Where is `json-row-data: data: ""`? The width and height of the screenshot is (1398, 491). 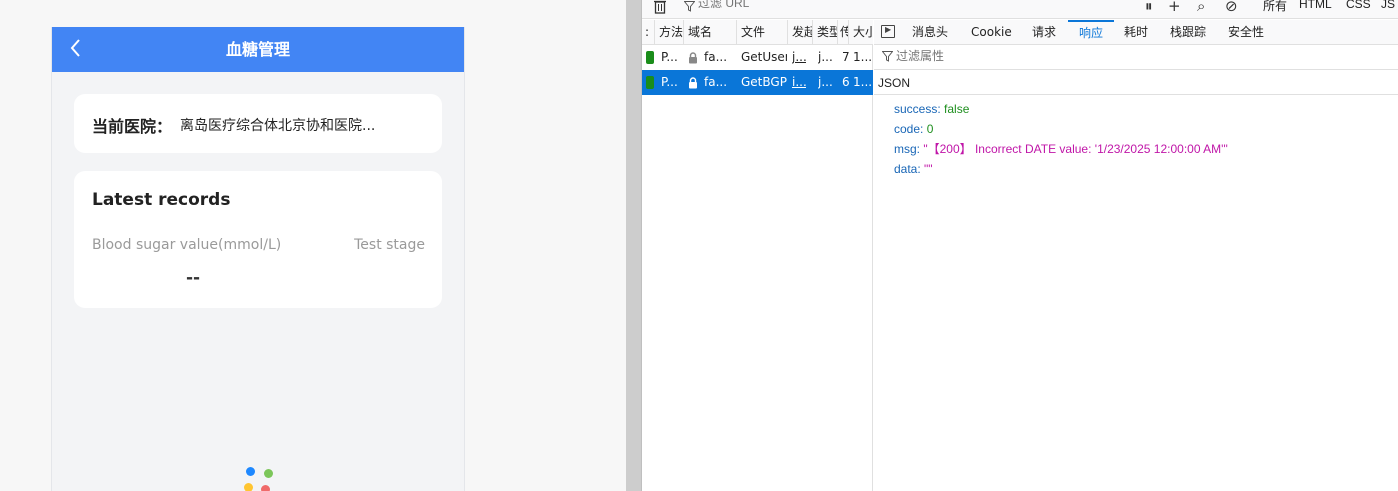
json-row-data: data: "" is located at coordinates (1061, 169).